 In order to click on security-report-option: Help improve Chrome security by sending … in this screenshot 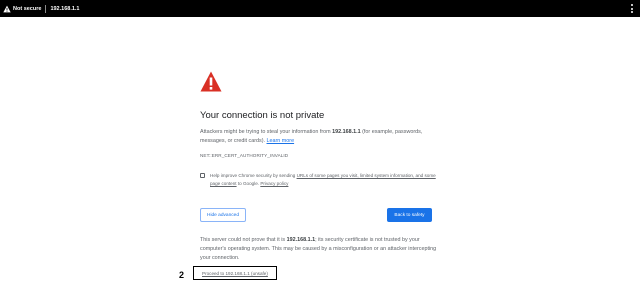, I will do `click(318, 180)`.